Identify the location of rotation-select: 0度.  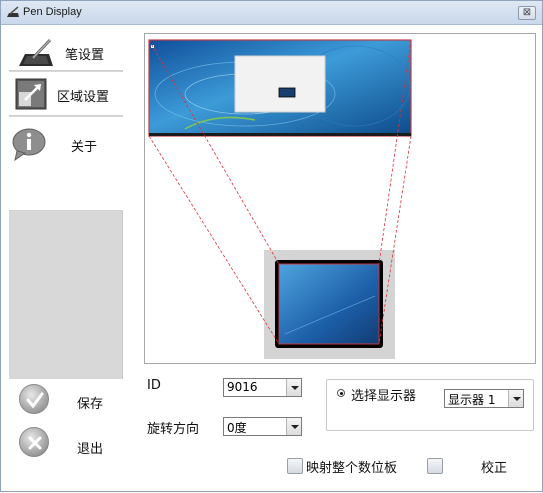
(262, 426).